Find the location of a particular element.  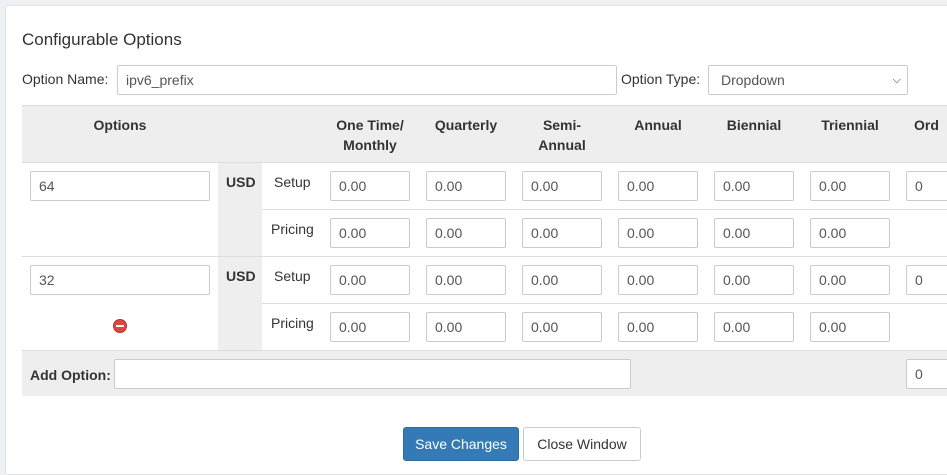

setup-onetime-2: 0.00 is located at coordinates (370, 280).